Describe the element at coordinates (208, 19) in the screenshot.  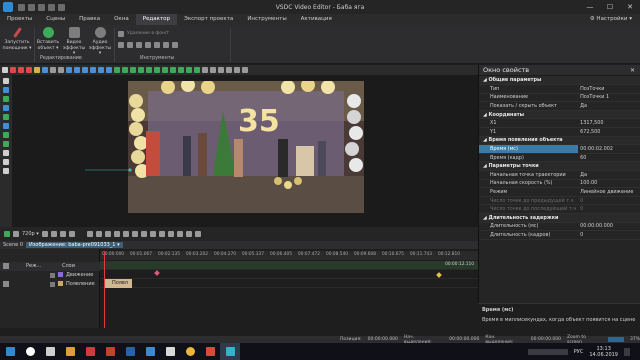
I see `menu-export: Экспорт проекта` at that location.